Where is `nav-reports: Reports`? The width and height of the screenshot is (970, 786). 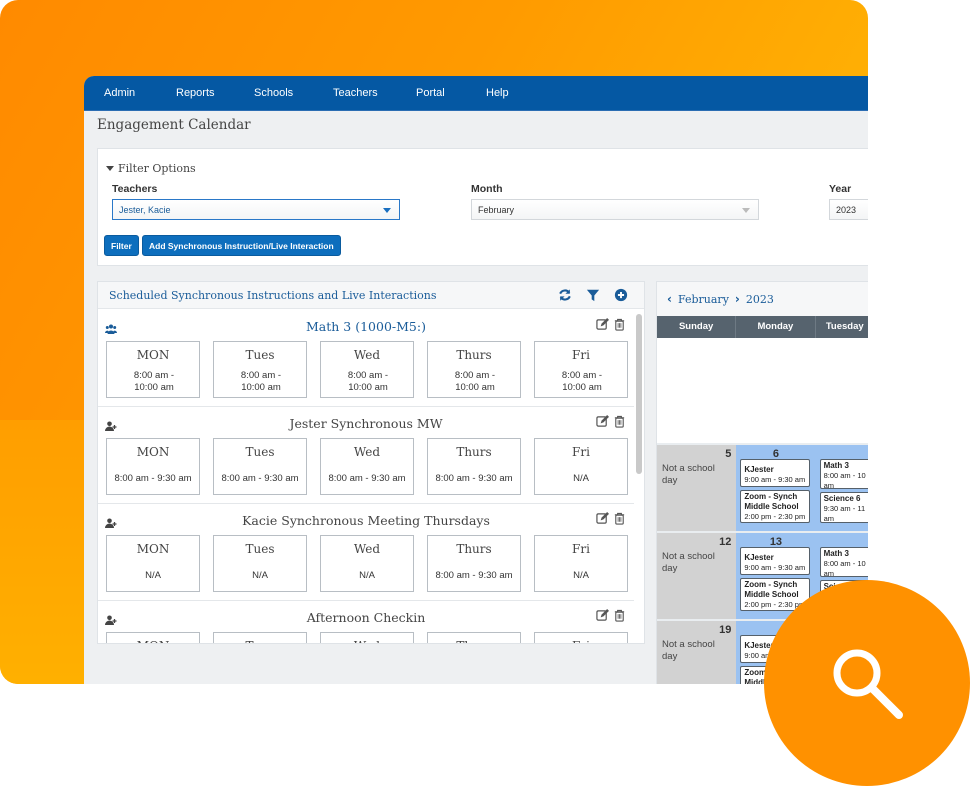
nav-reports: Reports is located at coordinates (215, 93).